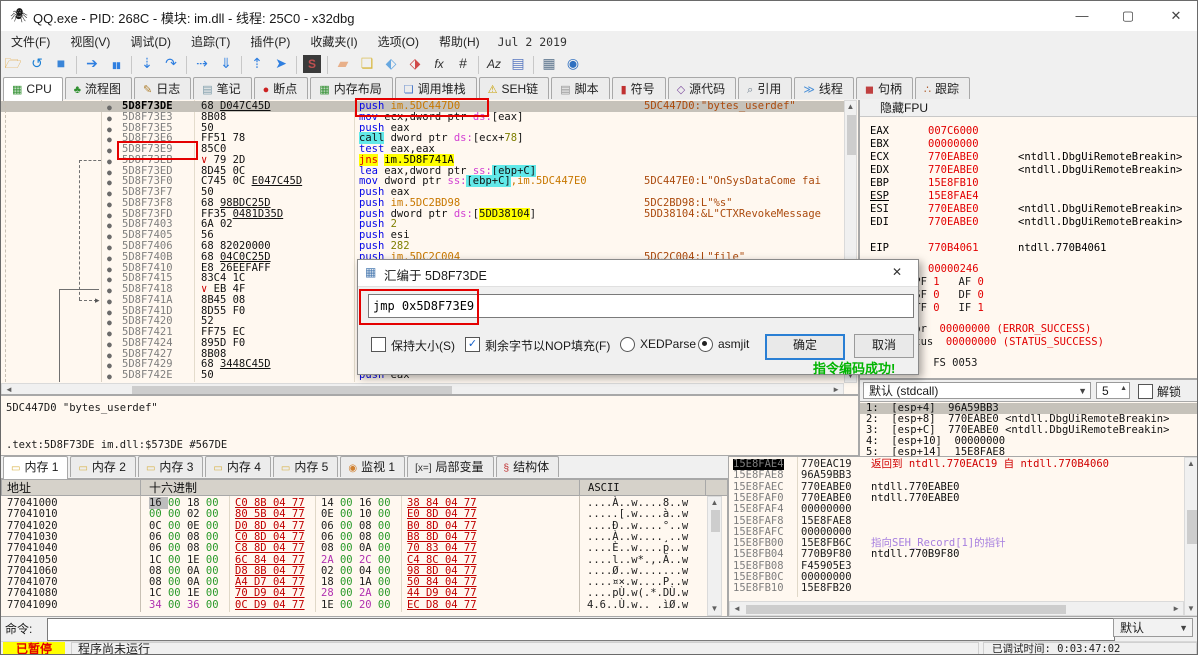 This screenshot has height=655, width=1198. What do you see at coordinates (398, 41) in the screenshot?
I see `menu-item: 选项(O)` at bounding box center [398, 41].